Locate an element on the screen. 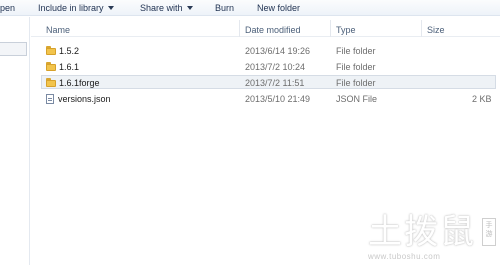  file-name-cell: versions.json is located at coordinates (78, 99).